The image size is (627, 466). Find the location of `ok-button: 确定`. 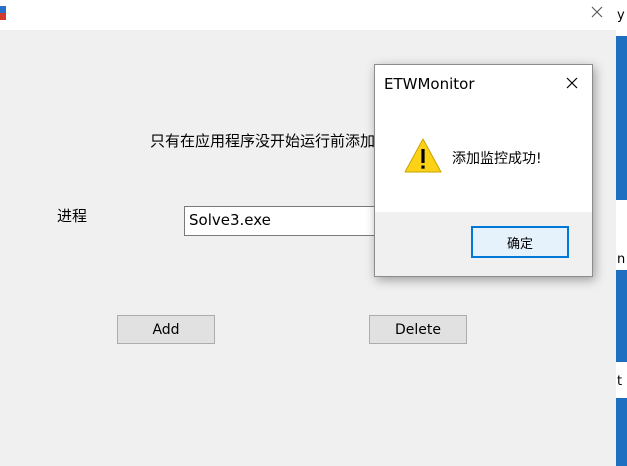

ok-button: 确定 is located at coordinates (520, 242).